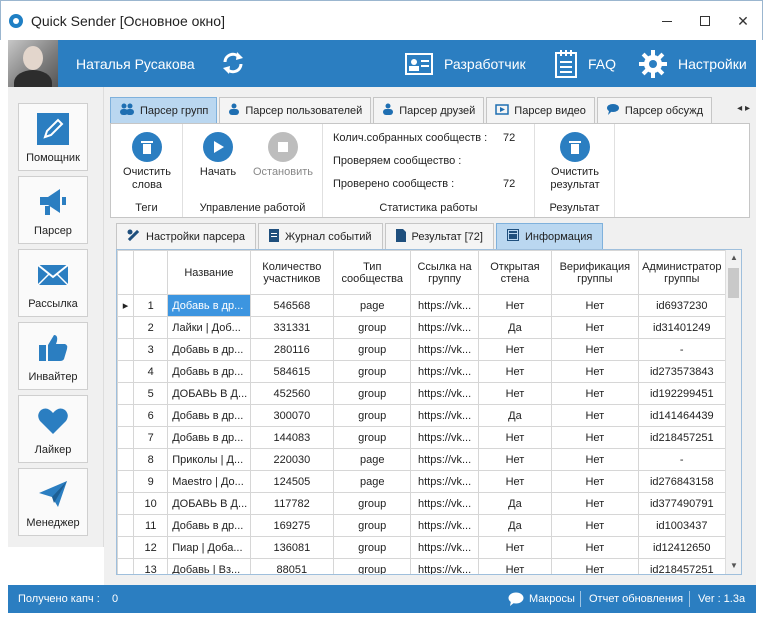 The width and height of the screenshot is (763, 621). Describe the element at coordinates (151, 272) in the screenshot. I see `column-header` at that location.